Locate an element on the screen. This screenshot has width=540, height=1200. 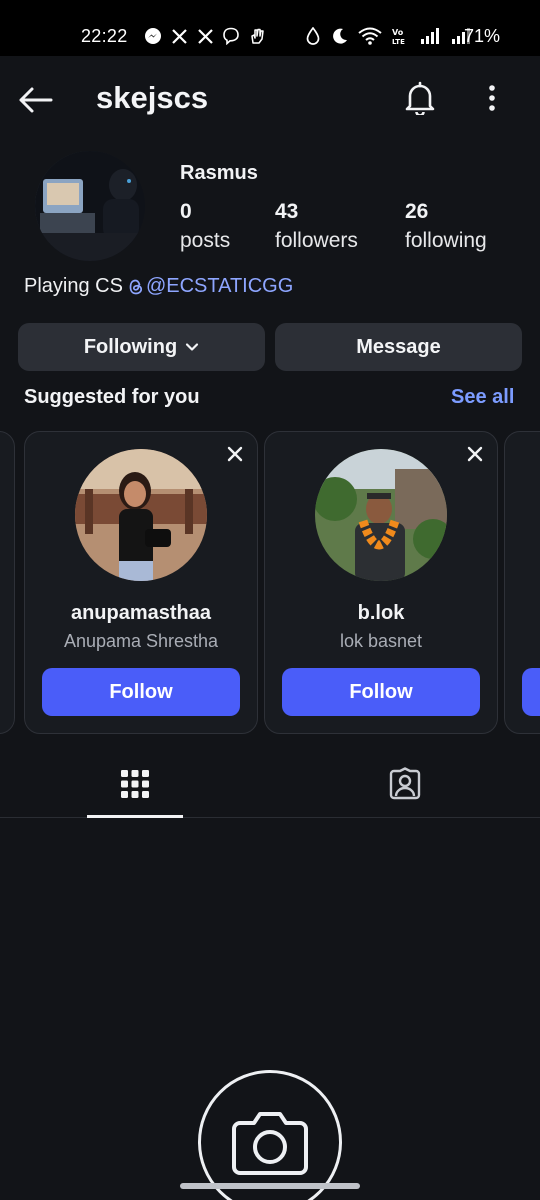
avatar-photo is located at coordinates (90, 206).